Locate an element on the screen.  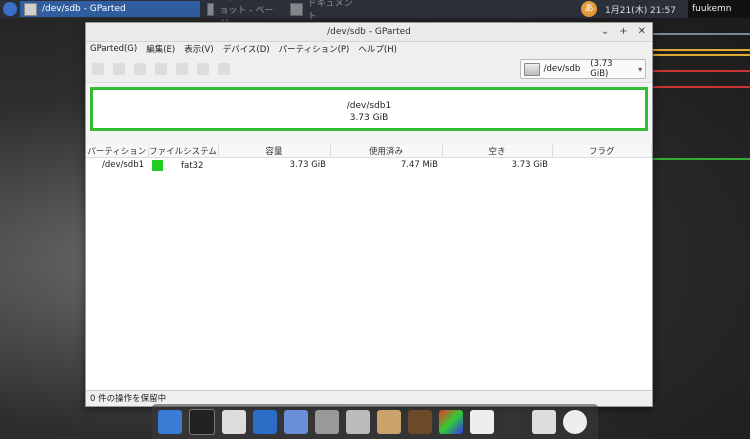
taskbar-item-label: /dev/sdb - GParted is located at coordinates (84, 9).